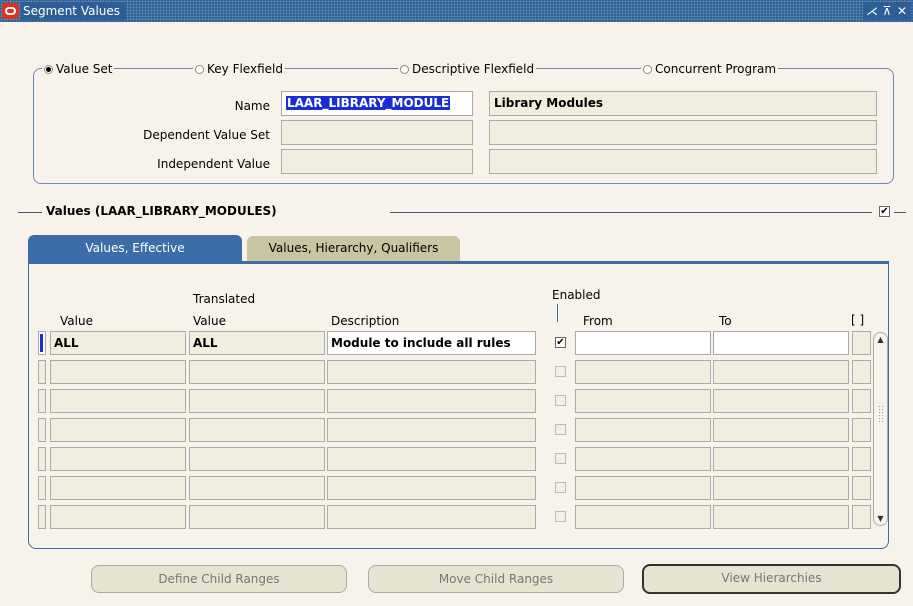 This screenshot has height=606, width=913. Describe the element at coordinates (239, 69) in the screenshot. I see `radio-key-flexfield: Key Flexfield` at that location.